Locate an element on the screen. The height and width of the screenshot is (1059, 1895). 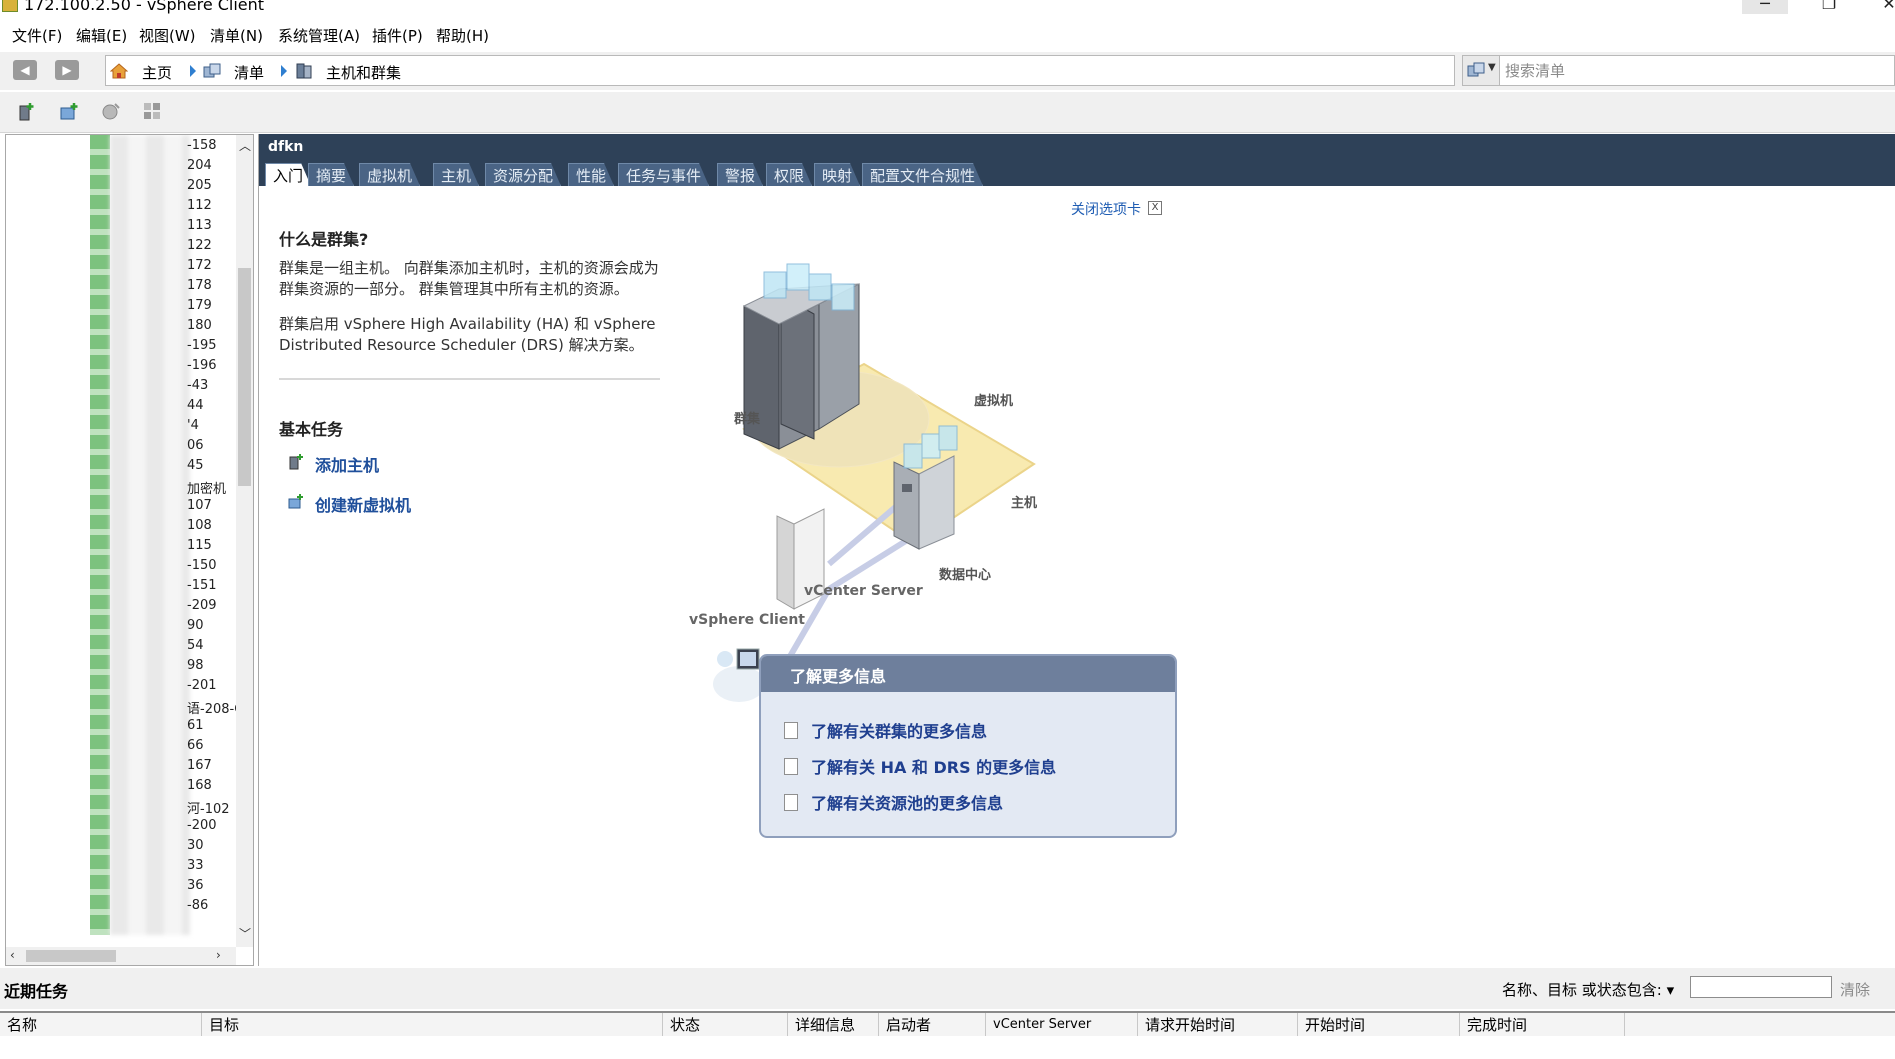
tree-item: 45 is located at coordinates (195, 465).